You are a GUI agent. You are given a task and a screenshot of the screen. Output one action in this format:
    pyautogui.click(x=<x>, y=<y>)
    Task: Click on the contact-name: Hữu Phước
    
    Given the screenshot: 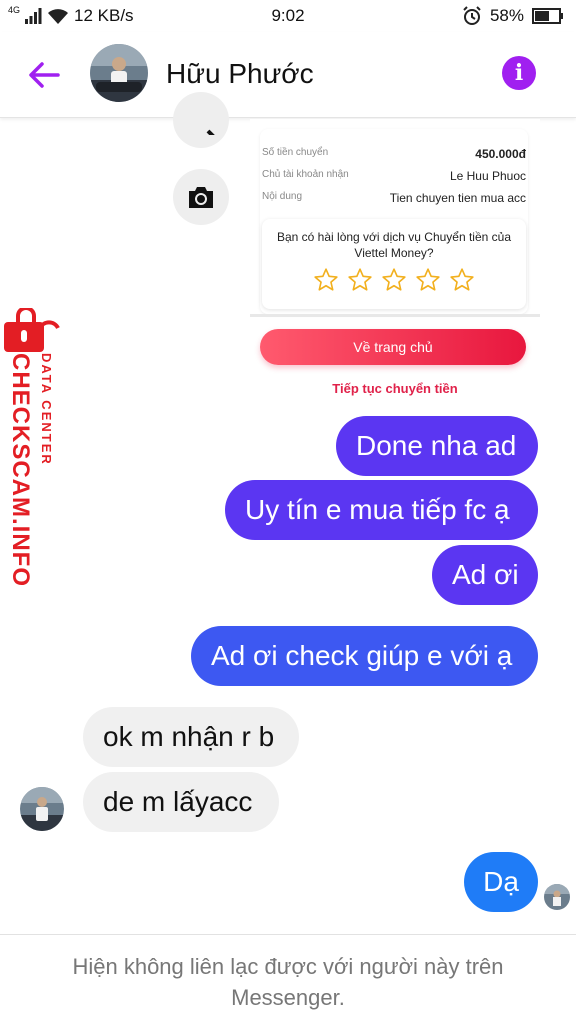 What is the action you would take?
    pyautogui.click(x=240, y=74)
    